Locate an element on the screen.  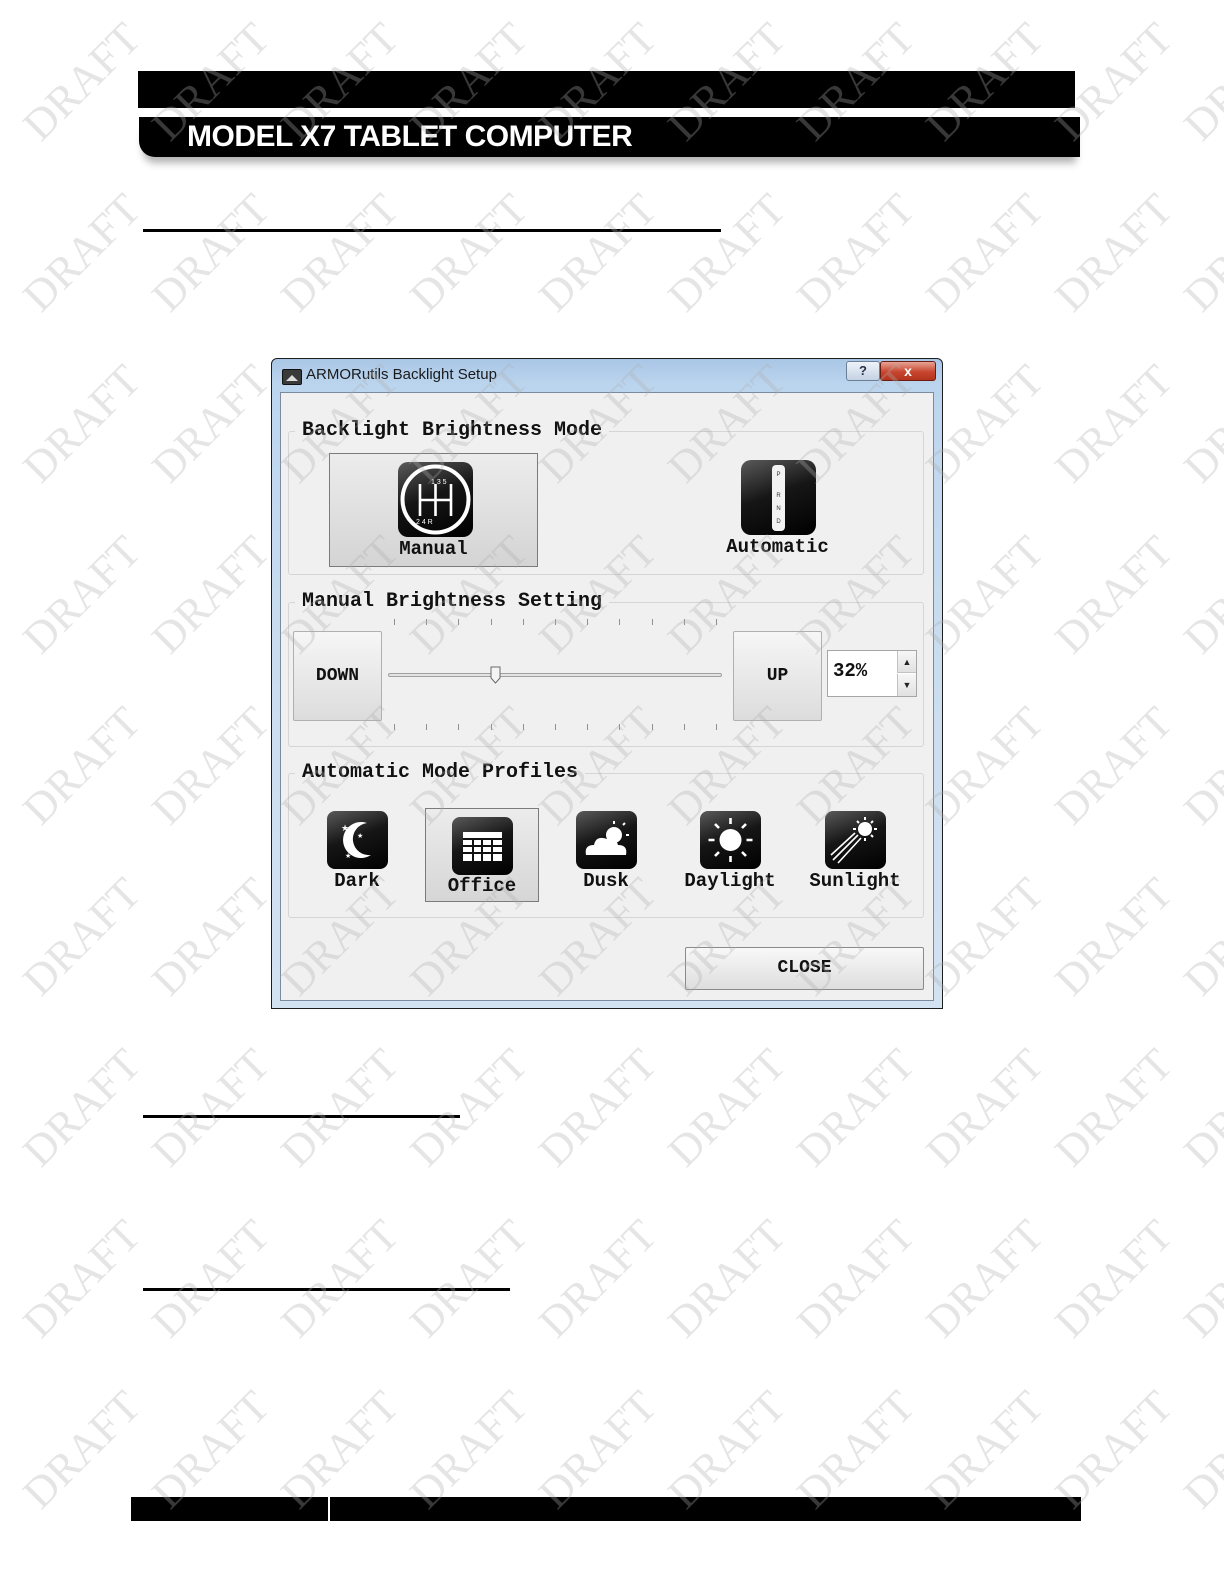
brightness-mode-legend: Backlight Brightness Mode is located at coordinates (452, 430).